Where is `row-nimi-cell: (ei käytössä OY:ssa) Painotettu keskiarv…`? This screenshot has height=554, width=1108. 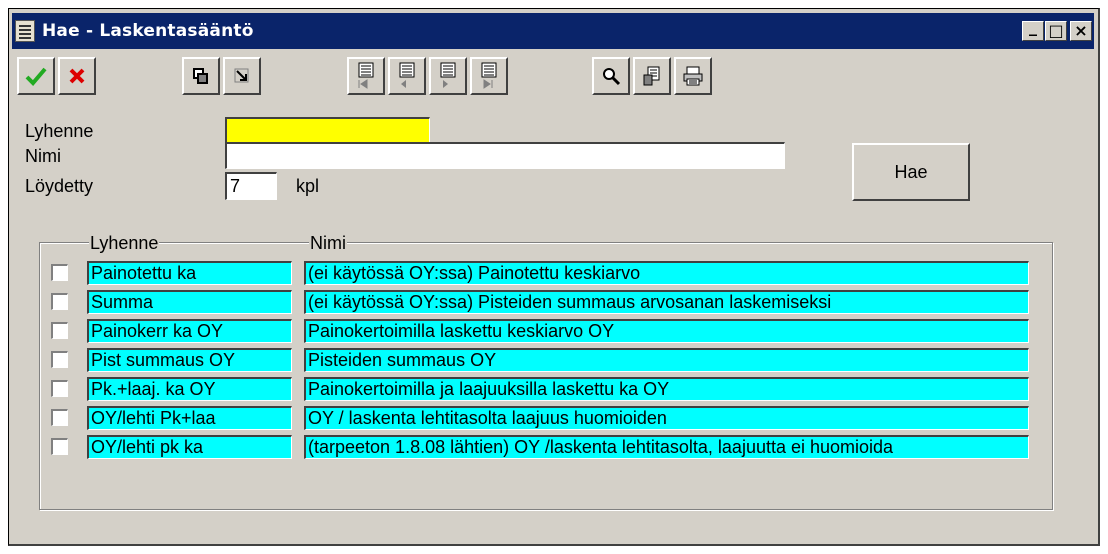 row-nimi-cell: (ei käytössä OY:ssa) Painotettu keskiarv… is located at coordinates (666, 273).